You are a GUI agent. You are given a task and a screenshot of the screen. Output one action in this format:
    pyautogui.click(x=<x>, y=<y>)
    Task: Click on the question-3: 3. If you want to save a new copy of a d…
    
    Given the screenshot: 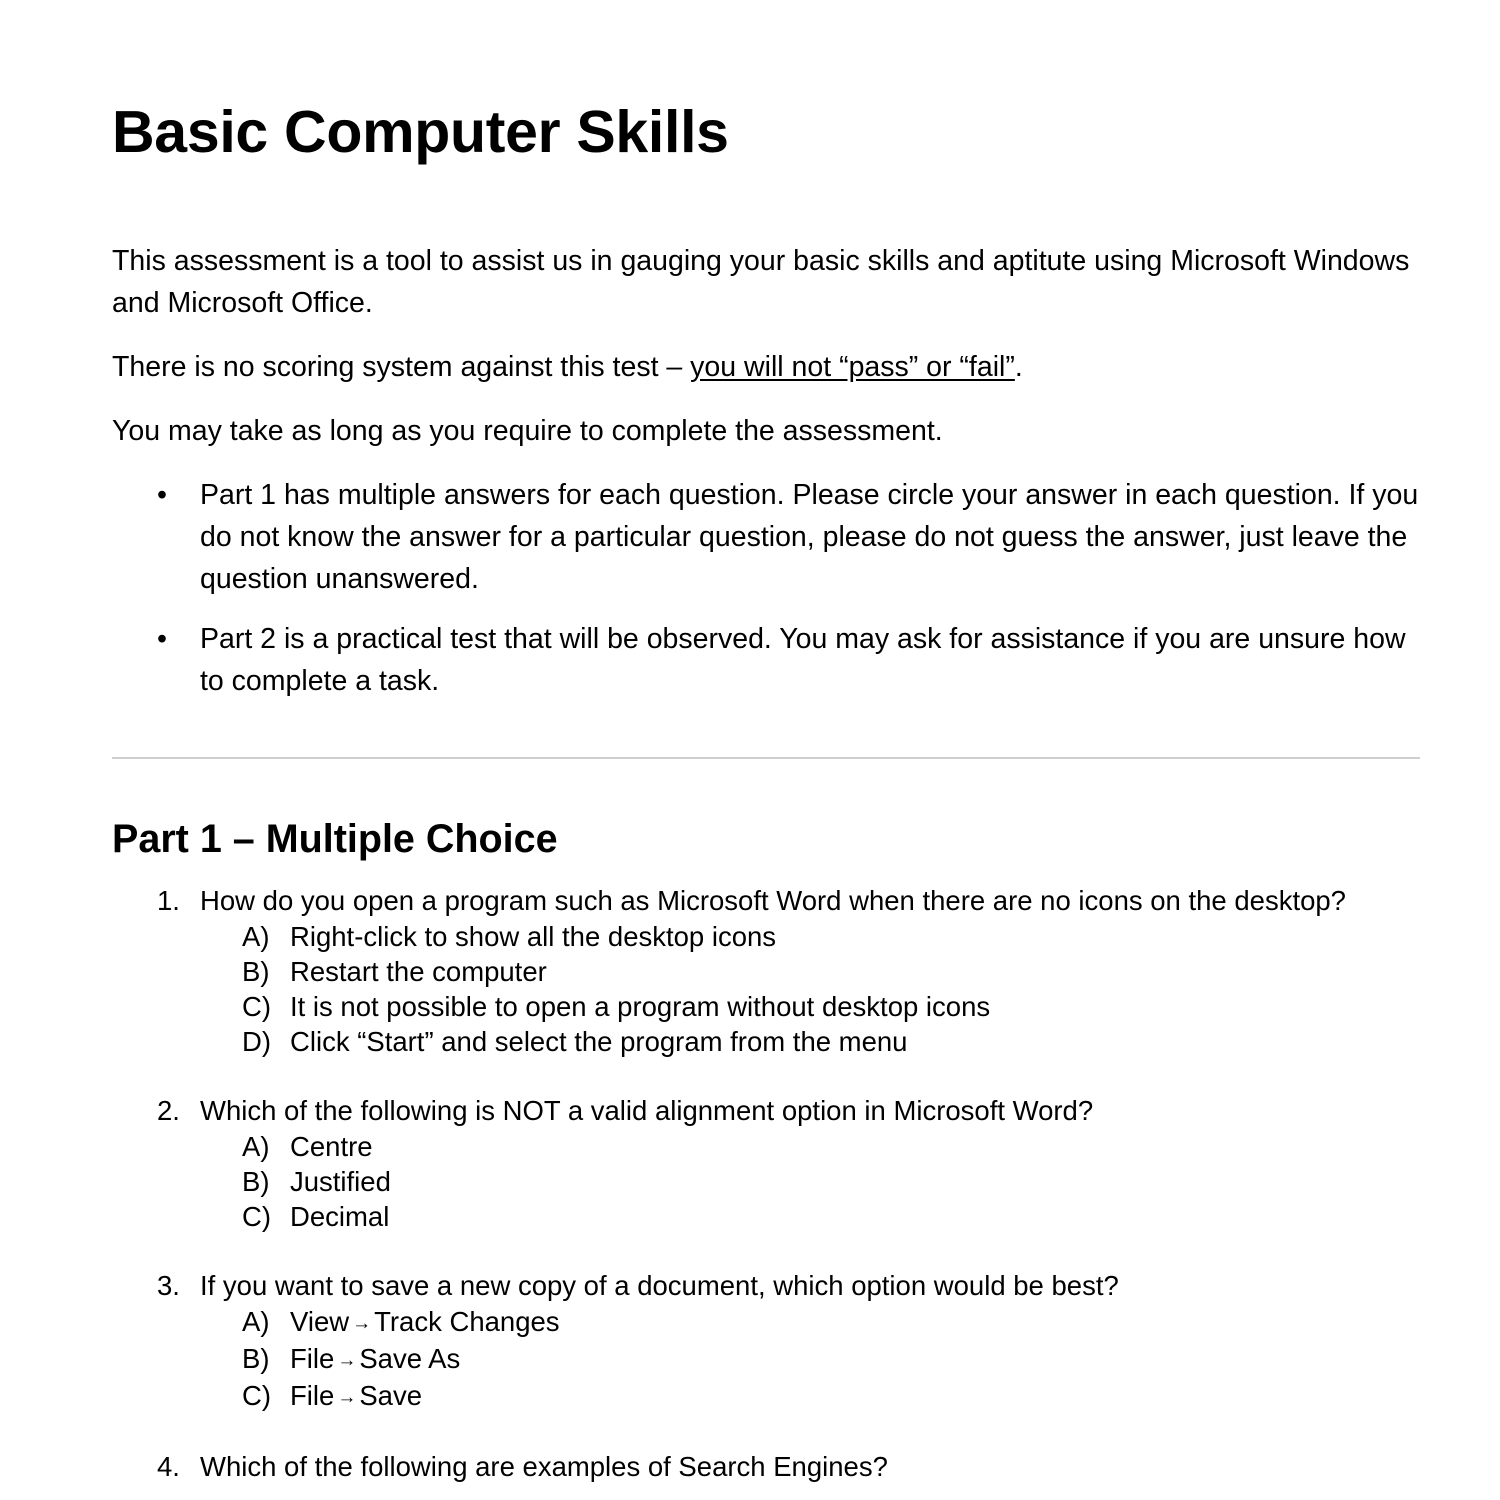 What is the action you would take?
    pyautogui.click(x=766, y=1341)
    